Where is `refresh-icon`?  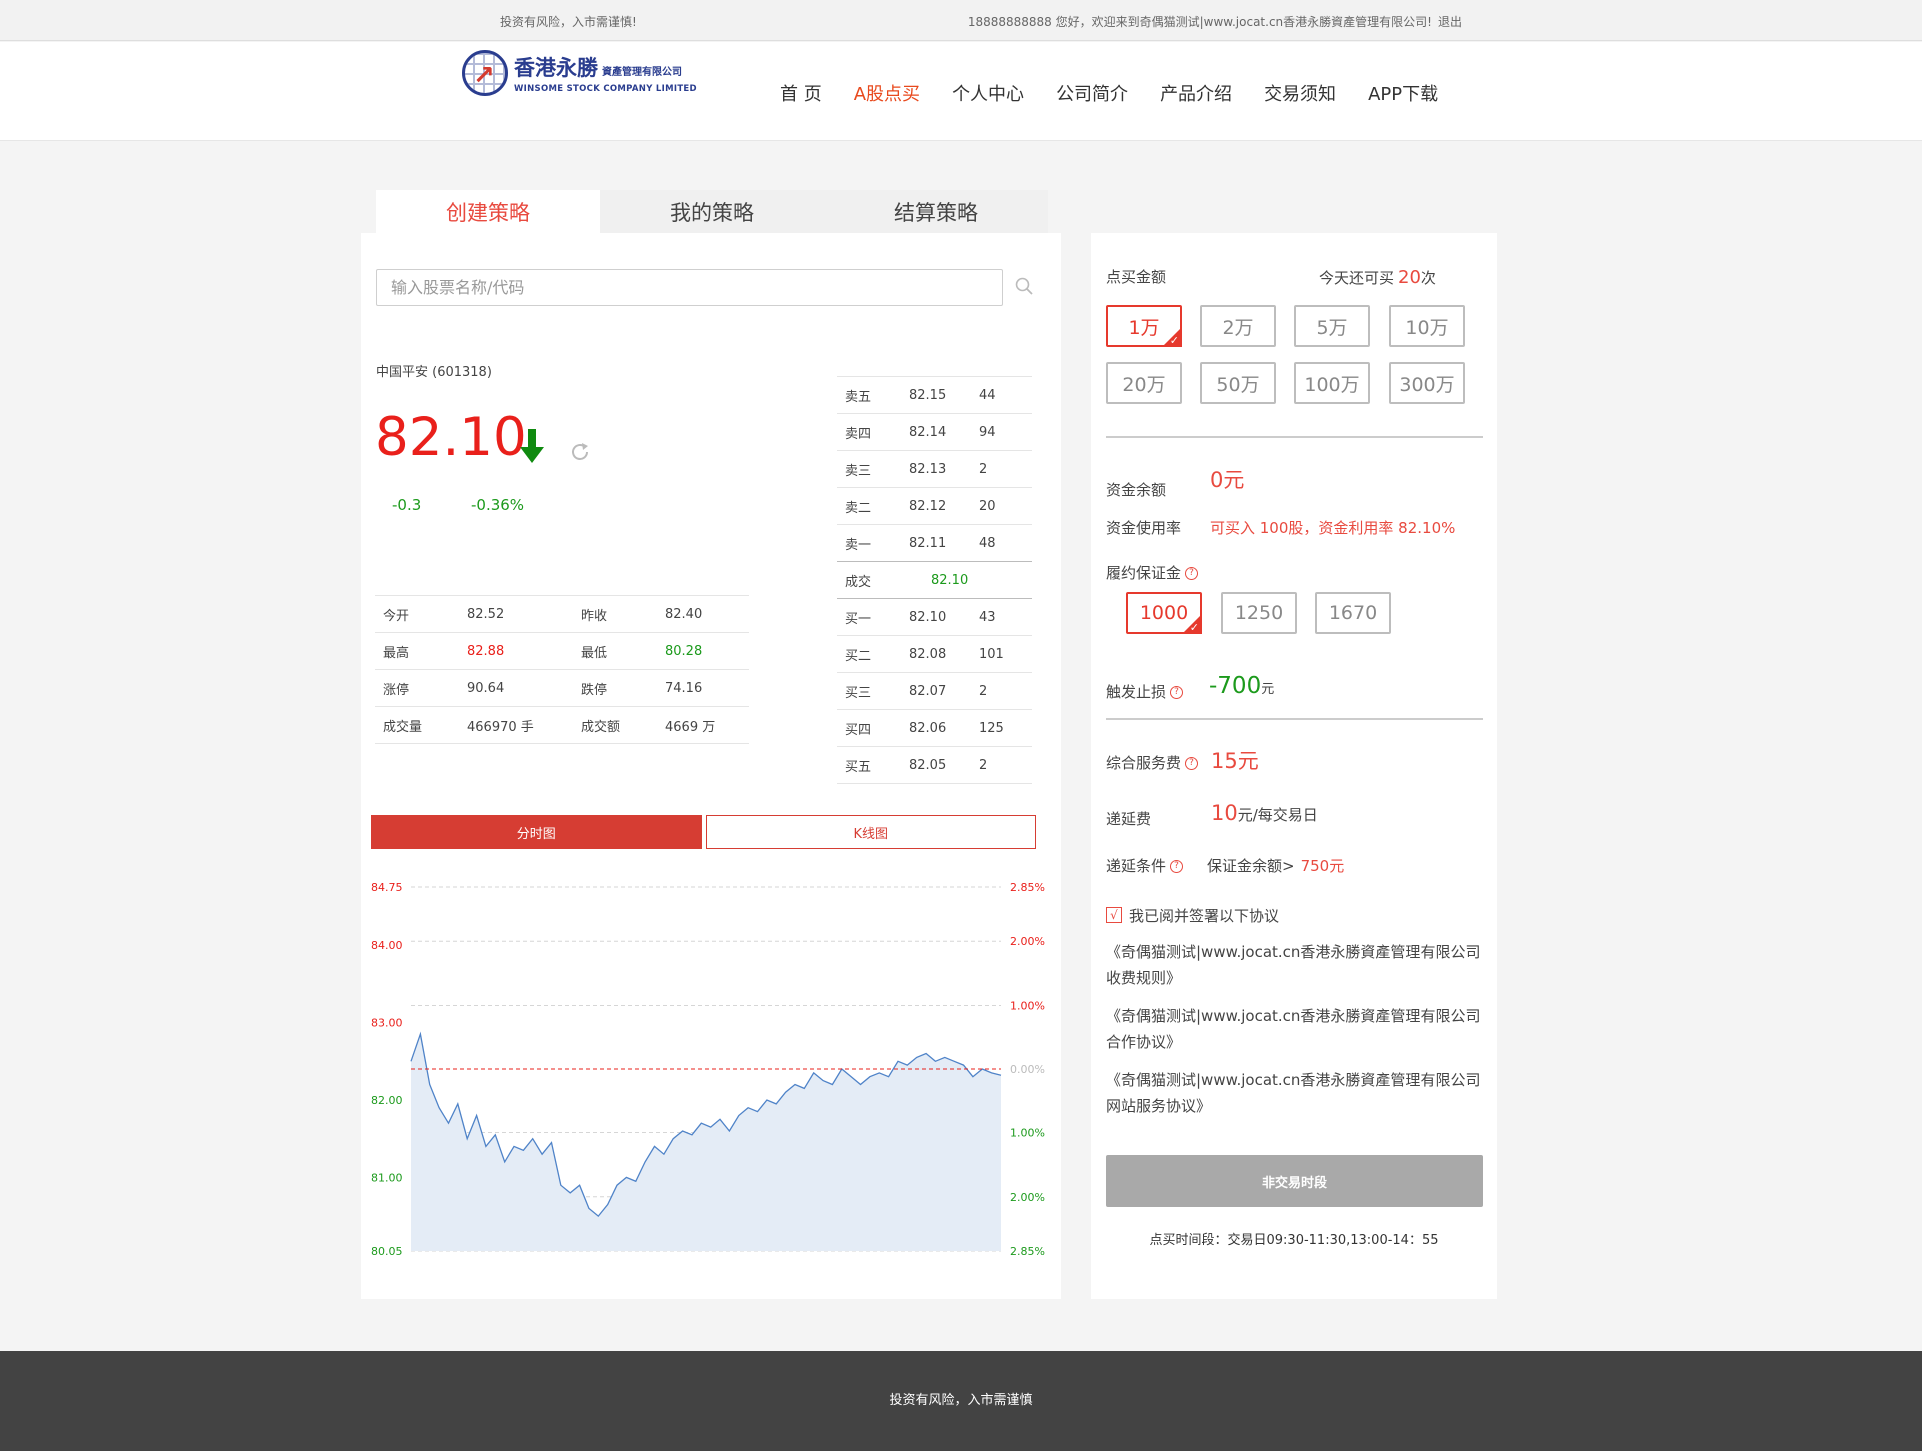 refresh-icon is located at coordinates (580, 452).